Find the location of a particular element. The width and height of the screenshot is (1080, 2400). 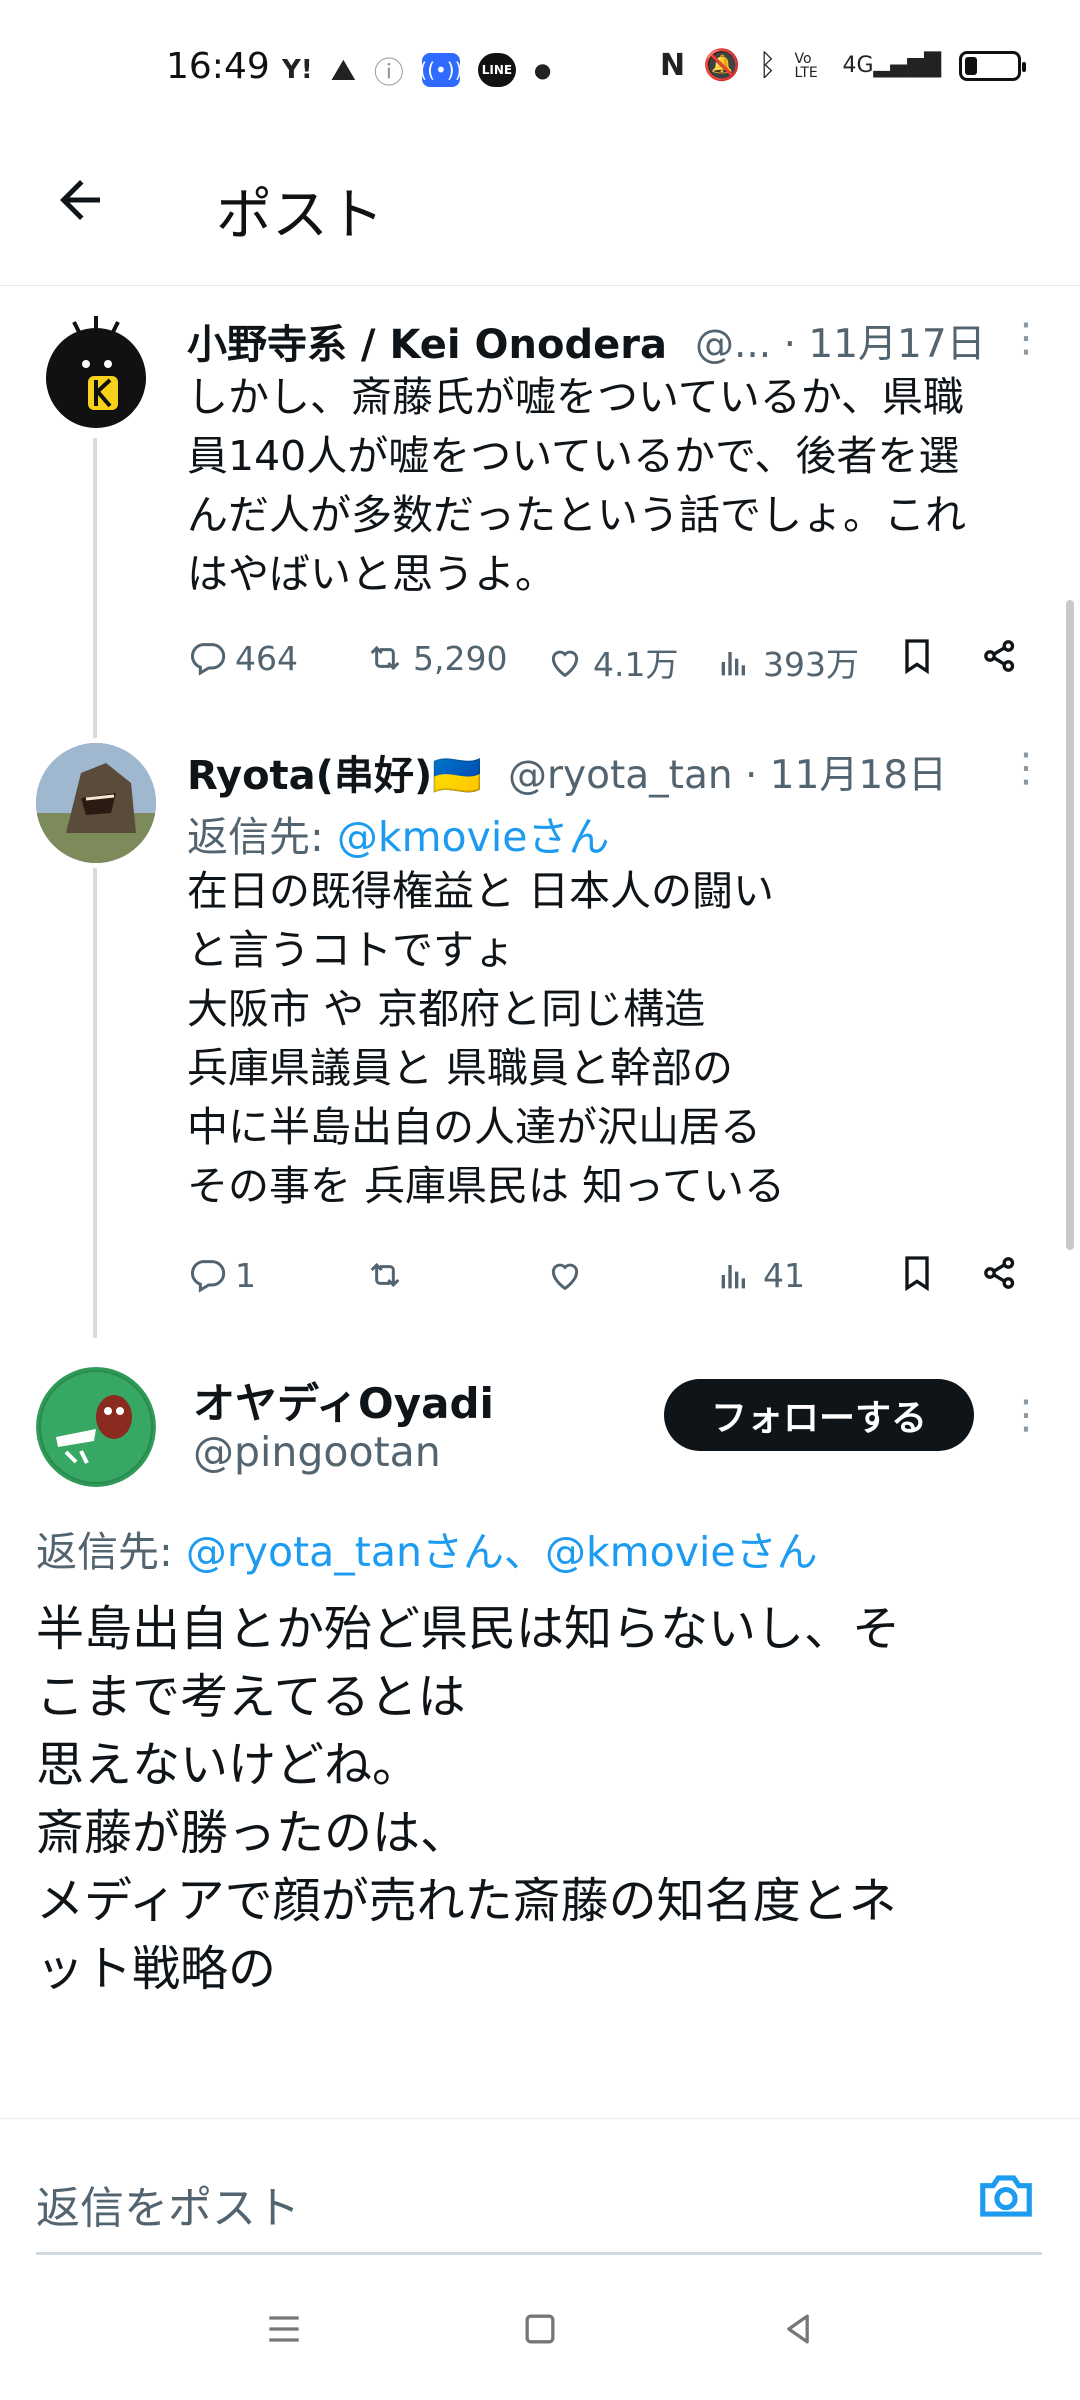

back-triangle-icon is located at coordinates (798, 2335).